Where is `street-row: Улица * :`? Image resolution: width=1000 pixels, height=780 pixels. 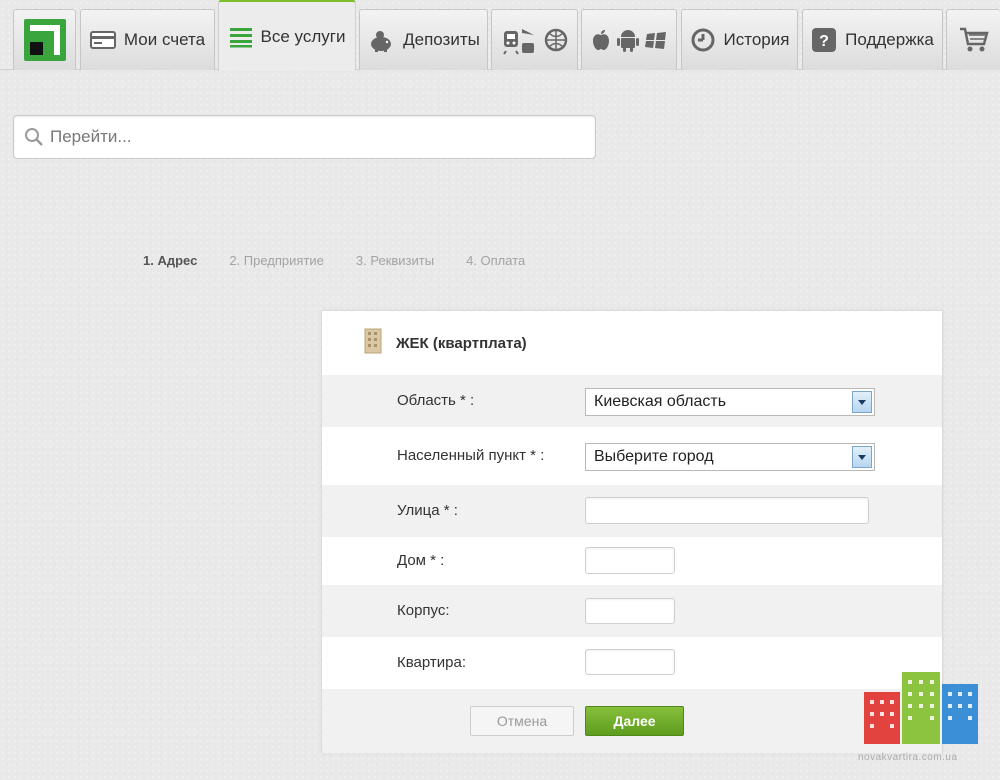 street-row: Улица * : is located at coordinates (632, 511).